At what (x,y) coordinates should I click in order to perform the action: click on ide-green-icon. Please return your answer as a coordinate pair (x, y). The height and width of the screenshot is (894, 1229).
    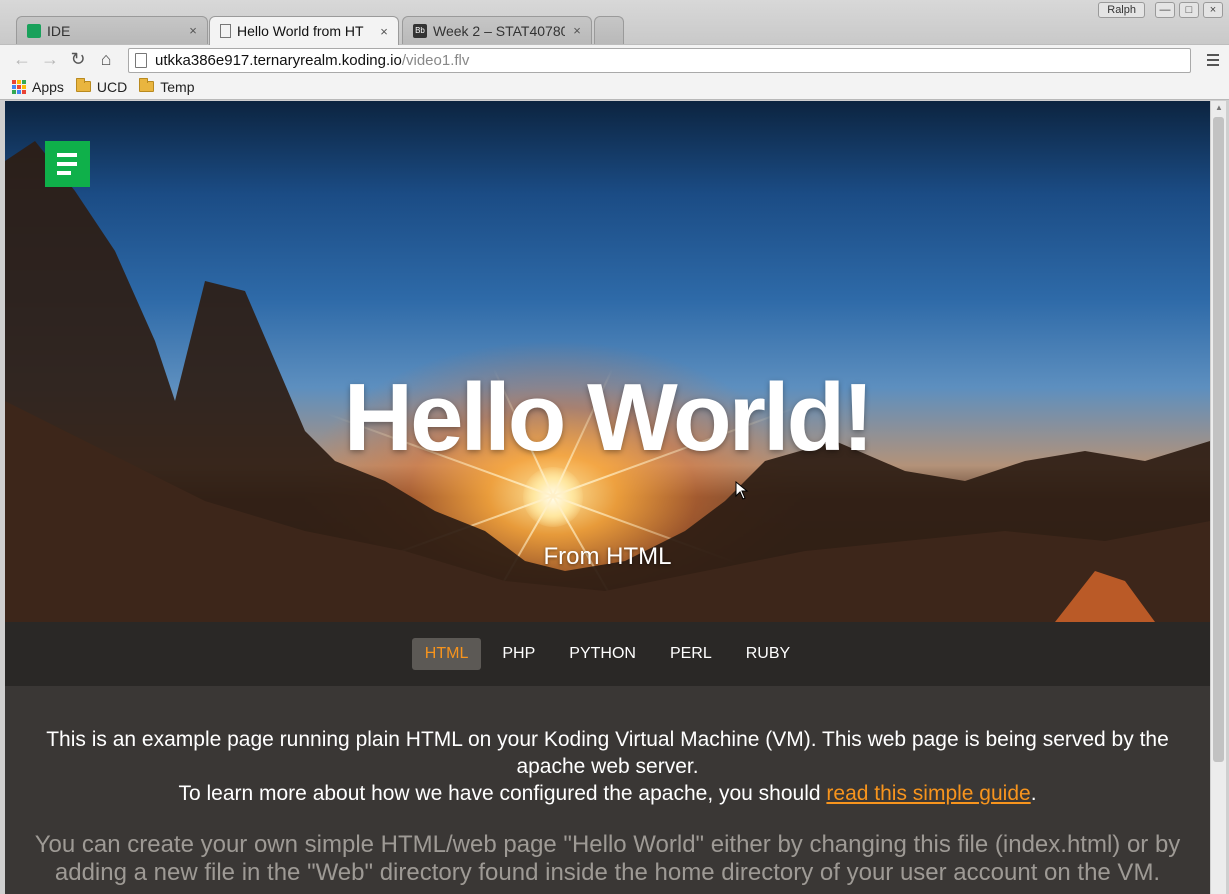
    Looking at the image, I should click on (34, 30).